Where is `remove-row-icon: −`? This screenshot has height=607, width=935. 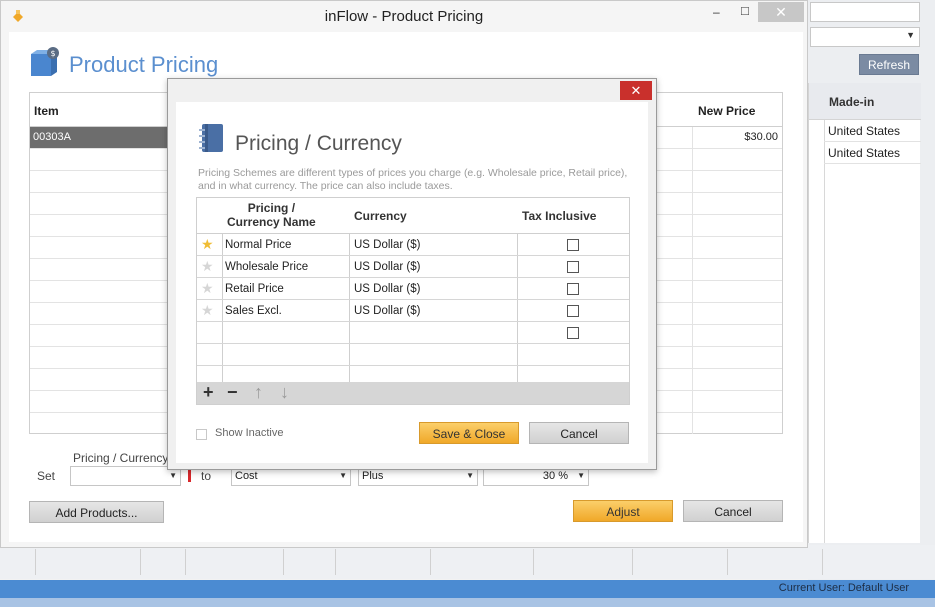
remove-row-icon: − is located at coordinates (232, 392).